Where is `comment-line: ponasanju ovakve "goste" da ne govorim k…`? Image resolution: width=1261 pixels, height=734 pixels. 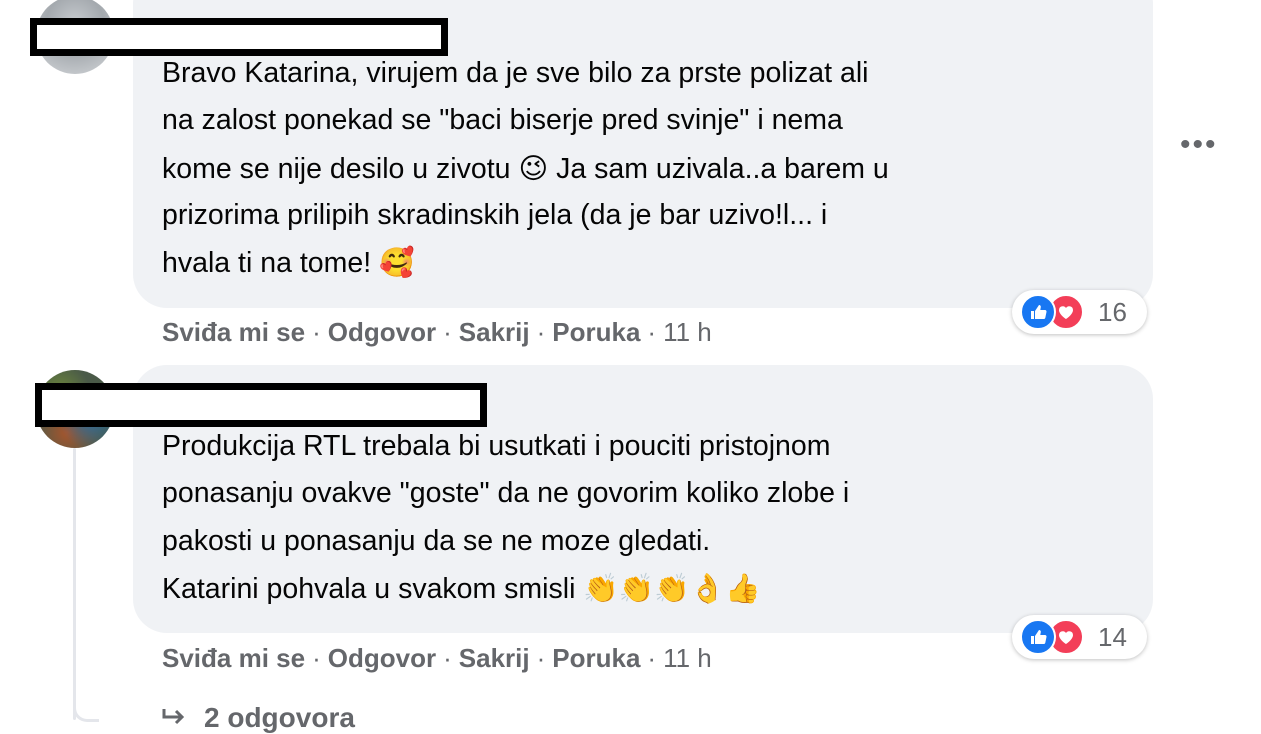
comment-line: ponasanju ovakve "goste" da ne govorim k… is located at coordinates (506, 493).